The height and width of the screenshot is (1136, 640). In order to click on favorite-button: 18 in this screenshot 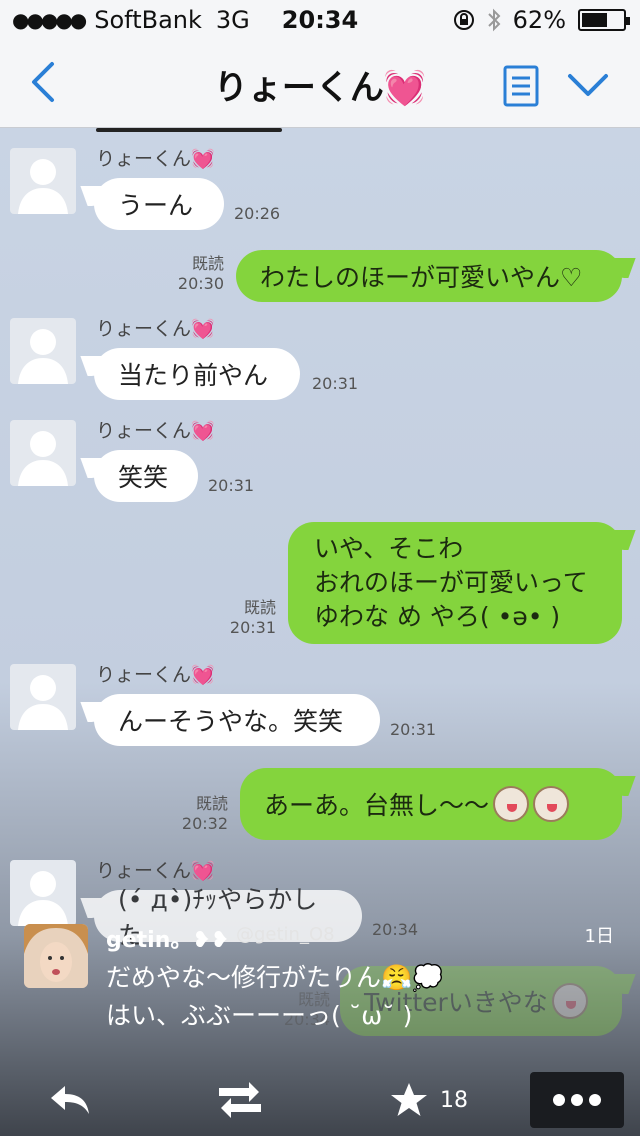, I will do `click(440, 1100)`.